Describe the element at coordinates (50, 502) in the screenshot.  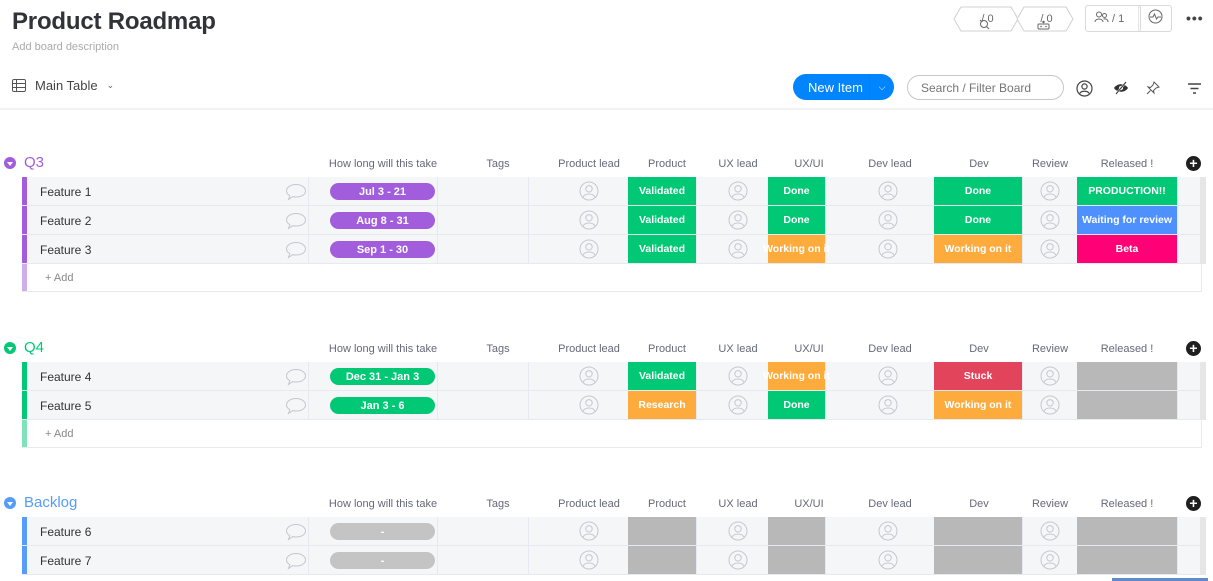
I see `group-title: Backlog` at that location.